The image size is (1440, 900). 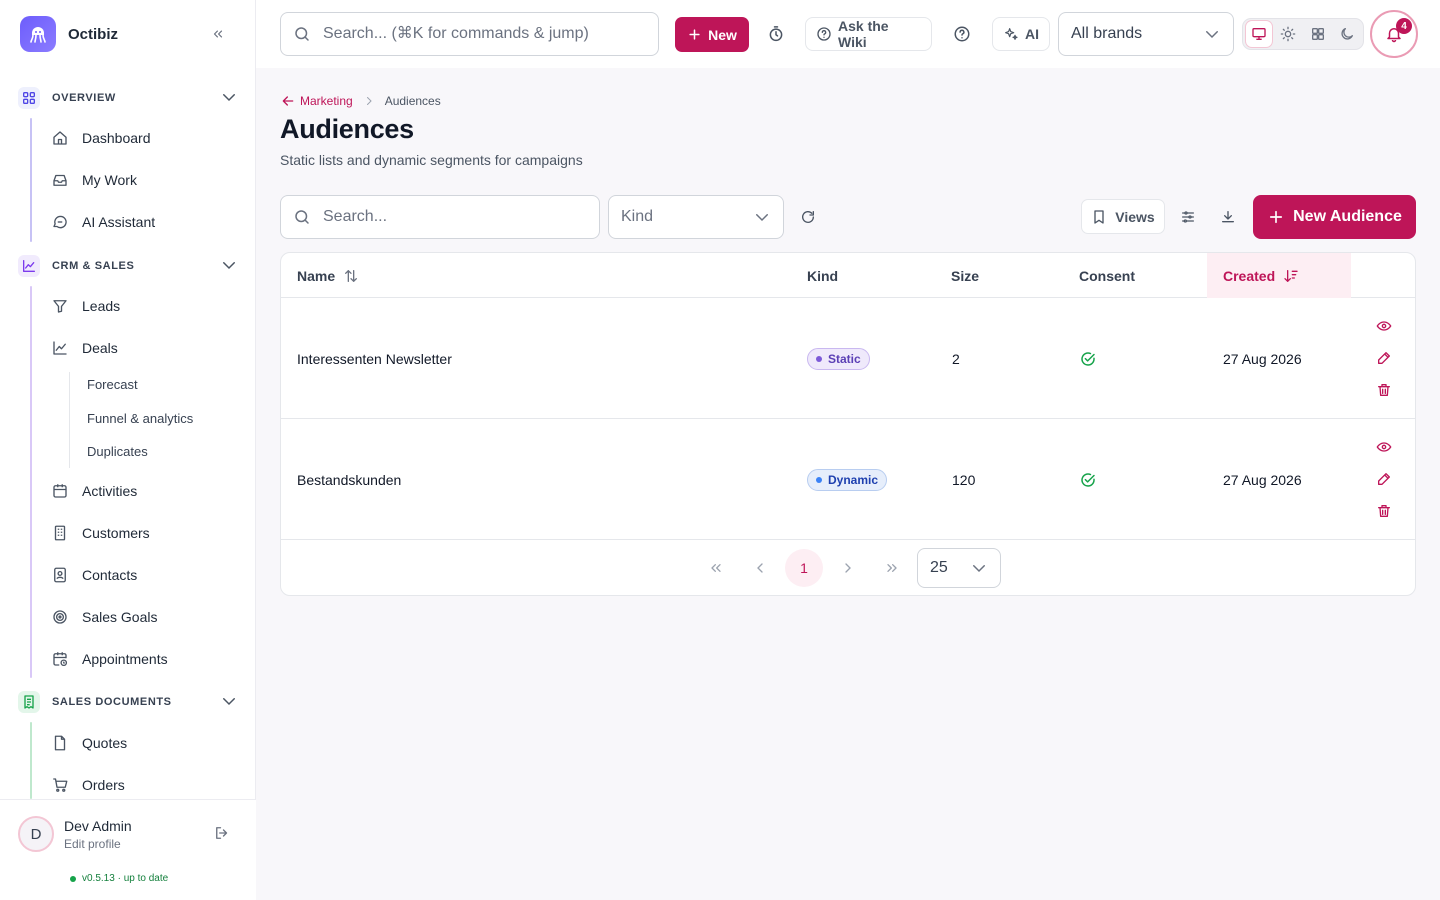 What do you see at coordinates (822, 275) in the screenshot?
I see `column-header-kind: Kind` at bounding box center [822, 275].